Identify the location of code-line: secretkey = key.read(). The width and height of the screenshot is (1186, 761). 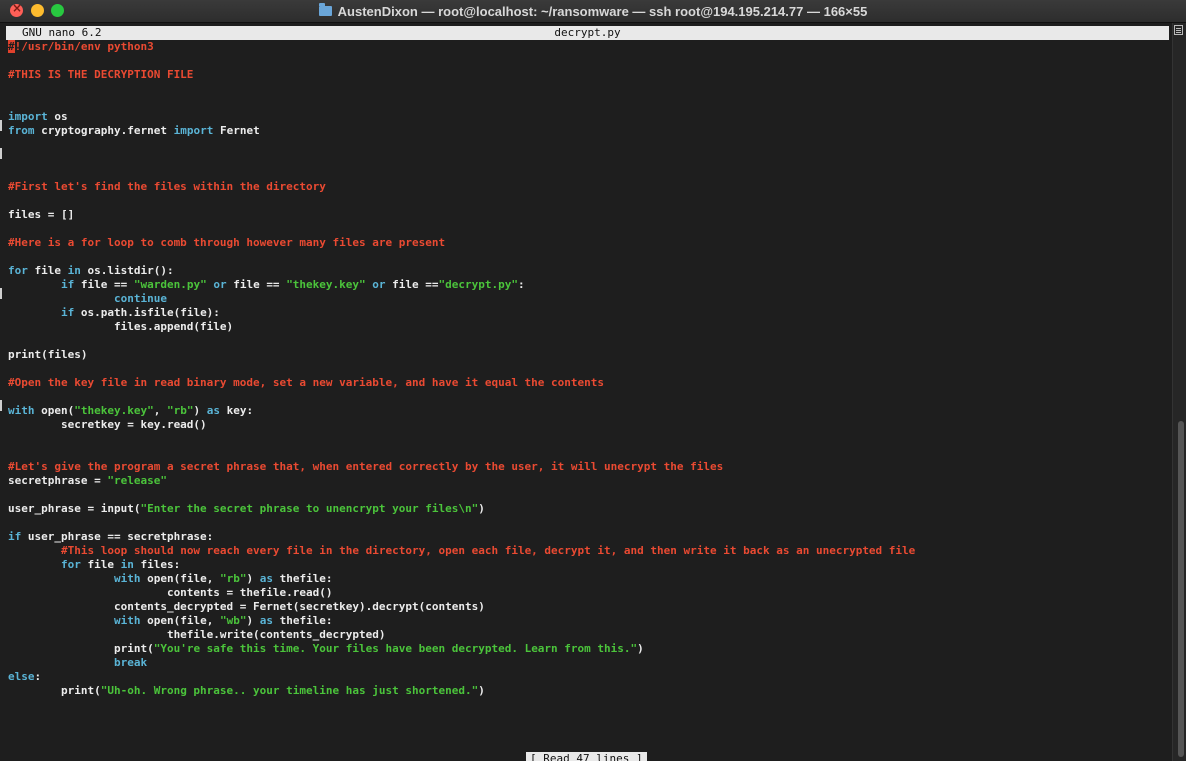
(107, 424).